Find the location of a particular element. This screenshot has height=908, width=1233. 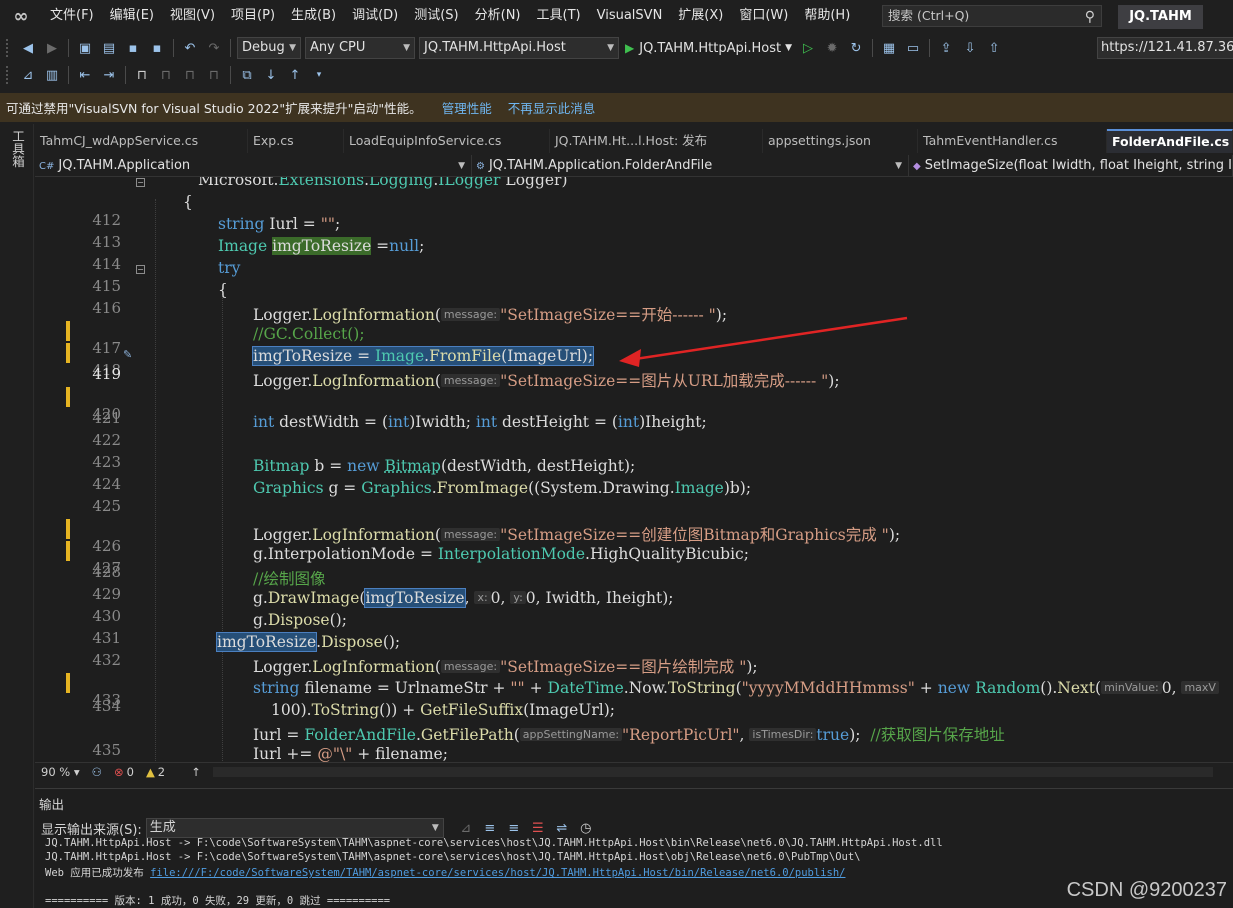

project-dropdown: C# JQ.TAHM.Application ▼ is located at coordinates (253, 166).